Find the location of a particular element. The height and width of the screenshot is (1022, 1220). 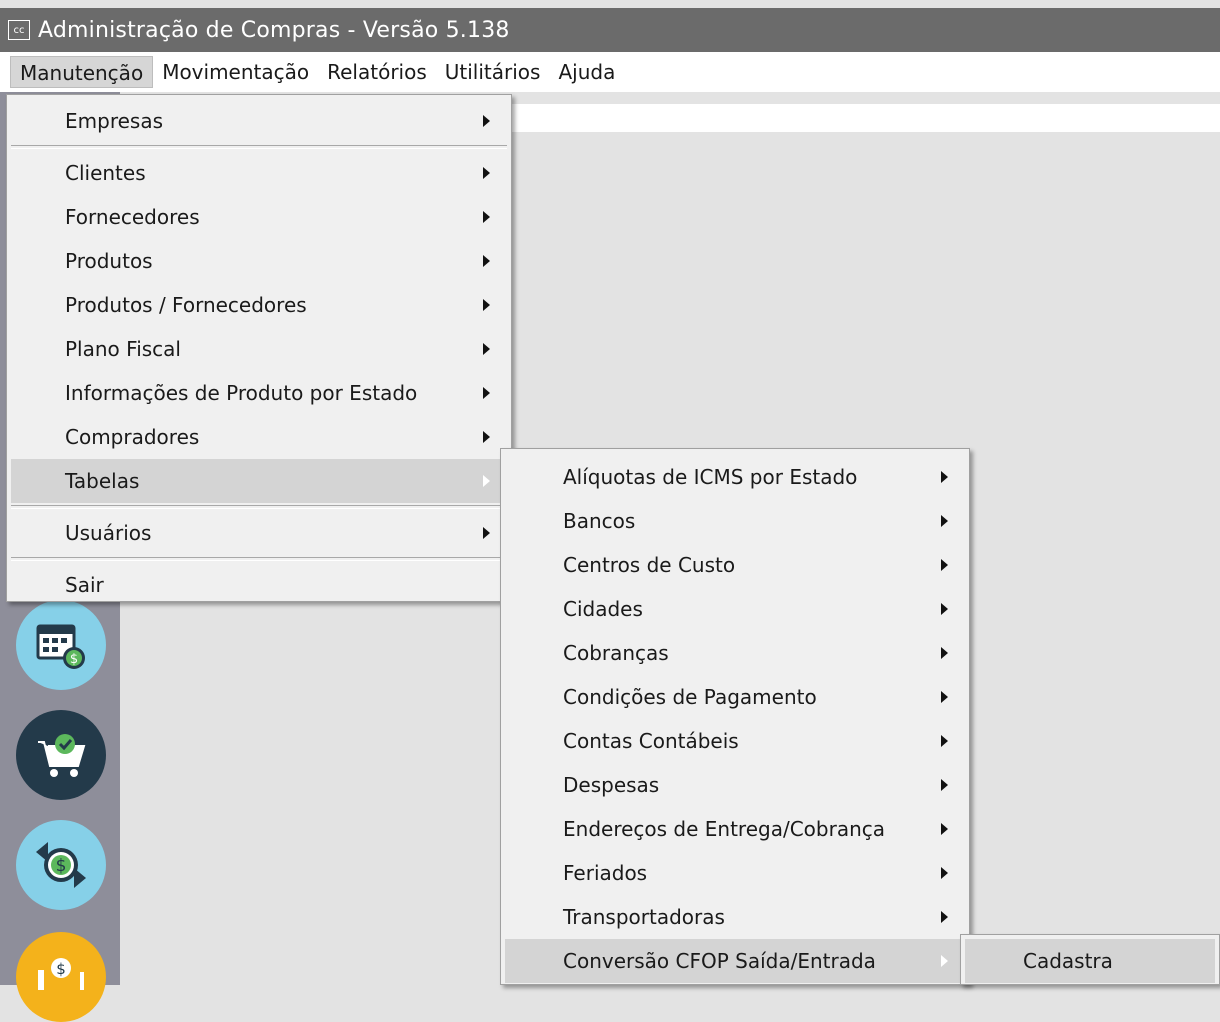

menu-item-produtos-fornecedores: Produtos / Fornecedores is located at coordinates (259, 305).